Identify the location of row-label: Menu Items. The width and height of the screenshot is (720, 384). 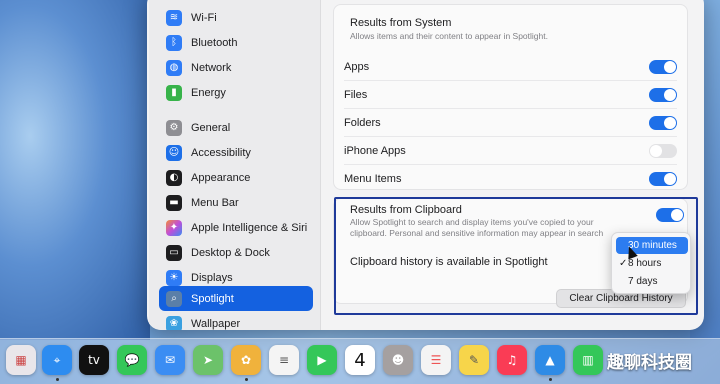
(373, 179).